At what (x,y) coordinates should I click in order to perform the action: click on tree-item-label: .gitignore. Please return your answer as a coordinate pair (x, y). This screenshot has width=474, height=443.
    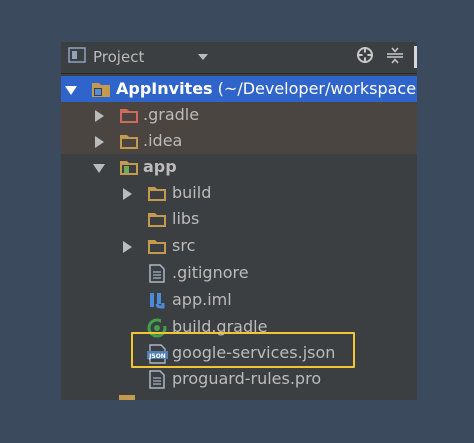
    Looking at the image, I should click on (210, 272).